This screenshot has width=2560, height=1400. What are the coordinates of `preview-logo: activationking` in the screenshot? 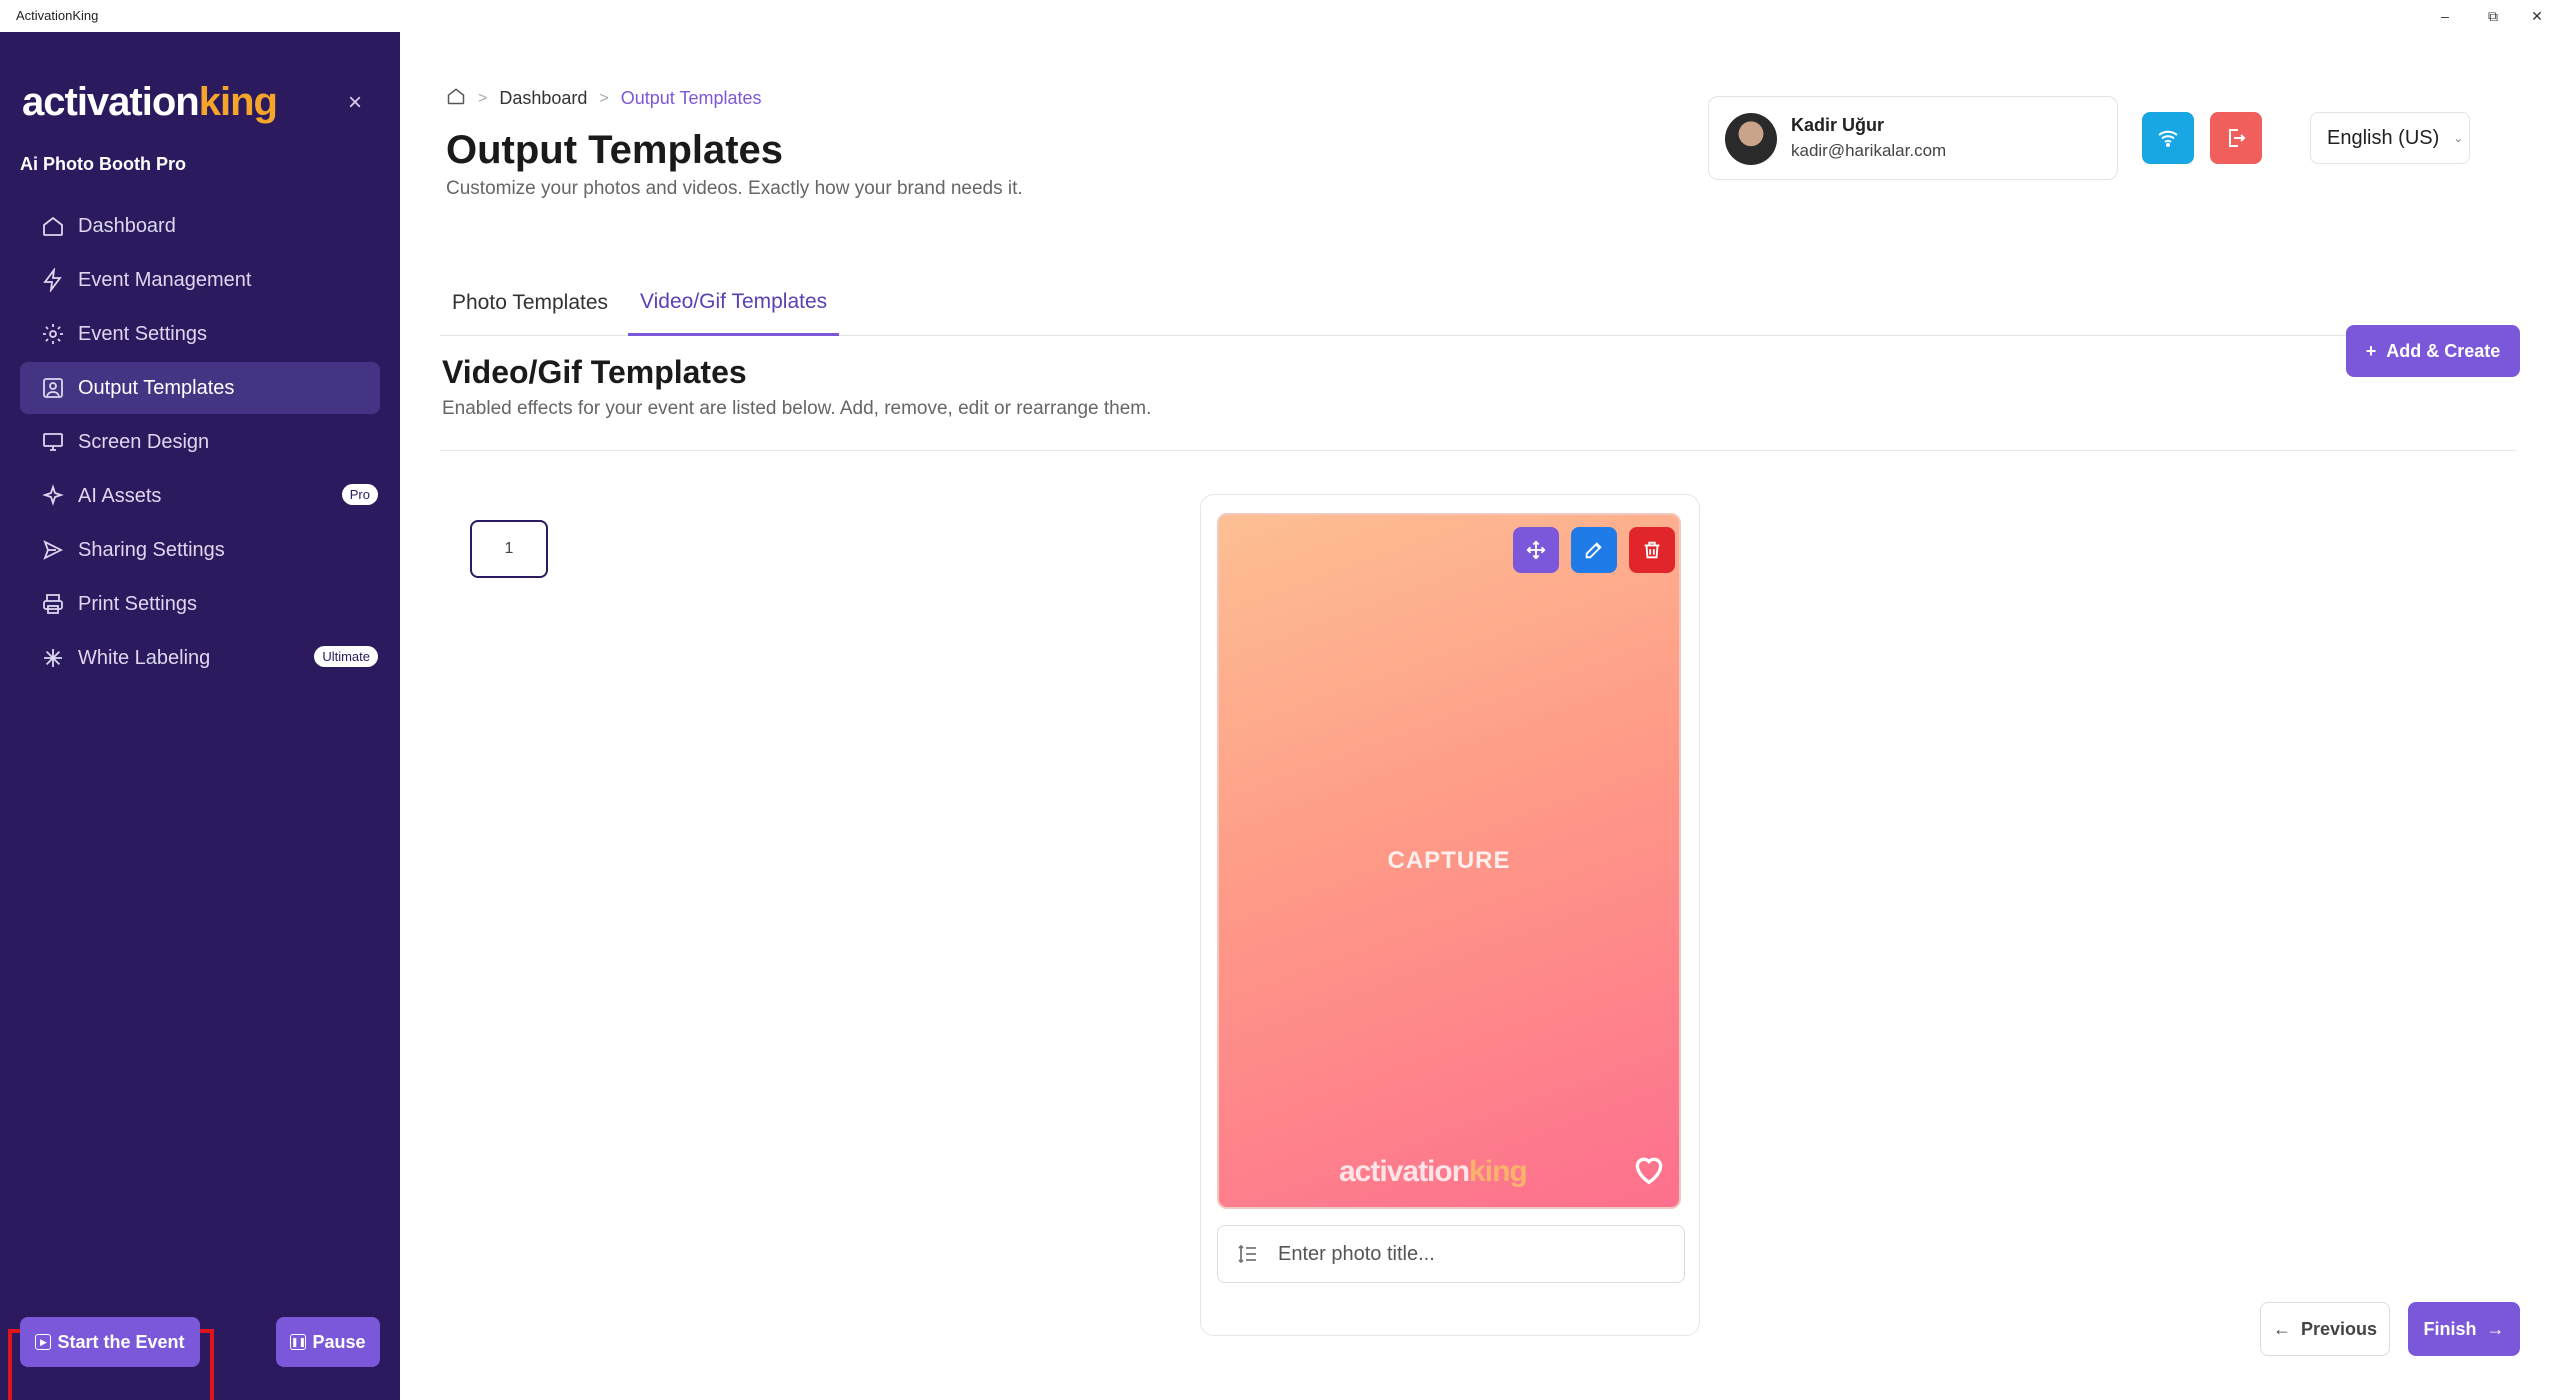 It's located at (1433, 1171).